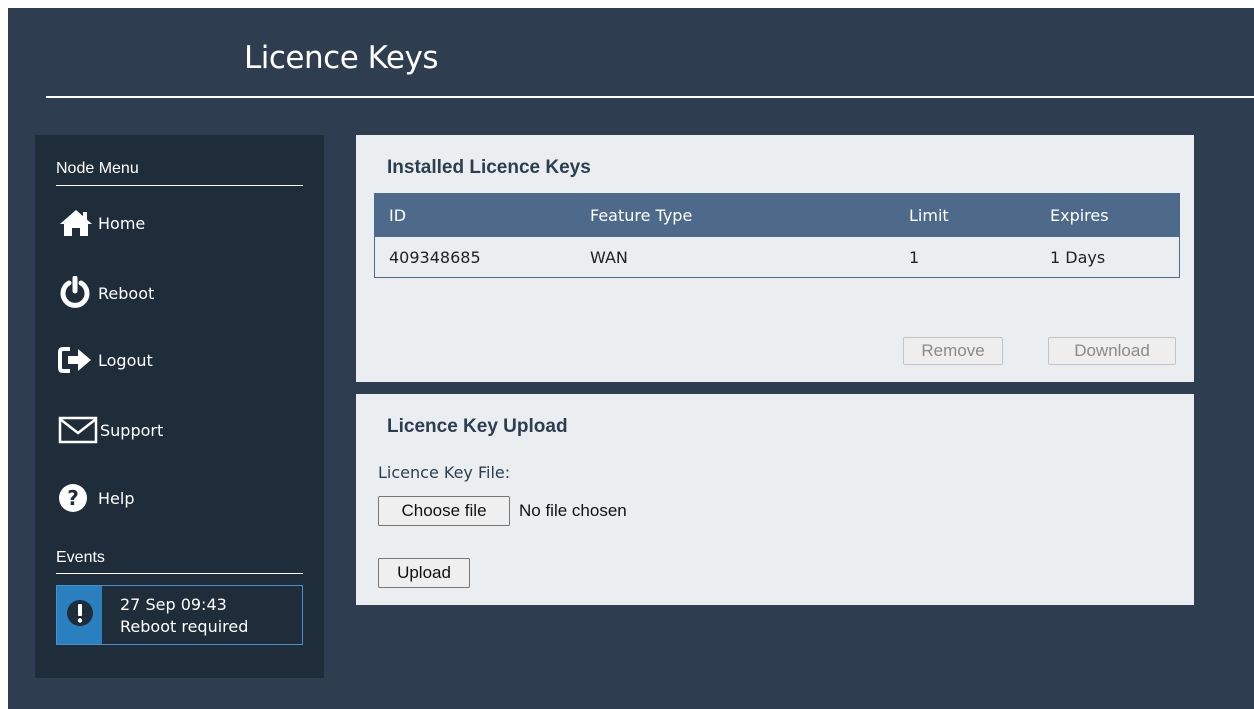 This screenshot has height=709, width=1254. I want to click on event-icon-column, so click(79, 615).